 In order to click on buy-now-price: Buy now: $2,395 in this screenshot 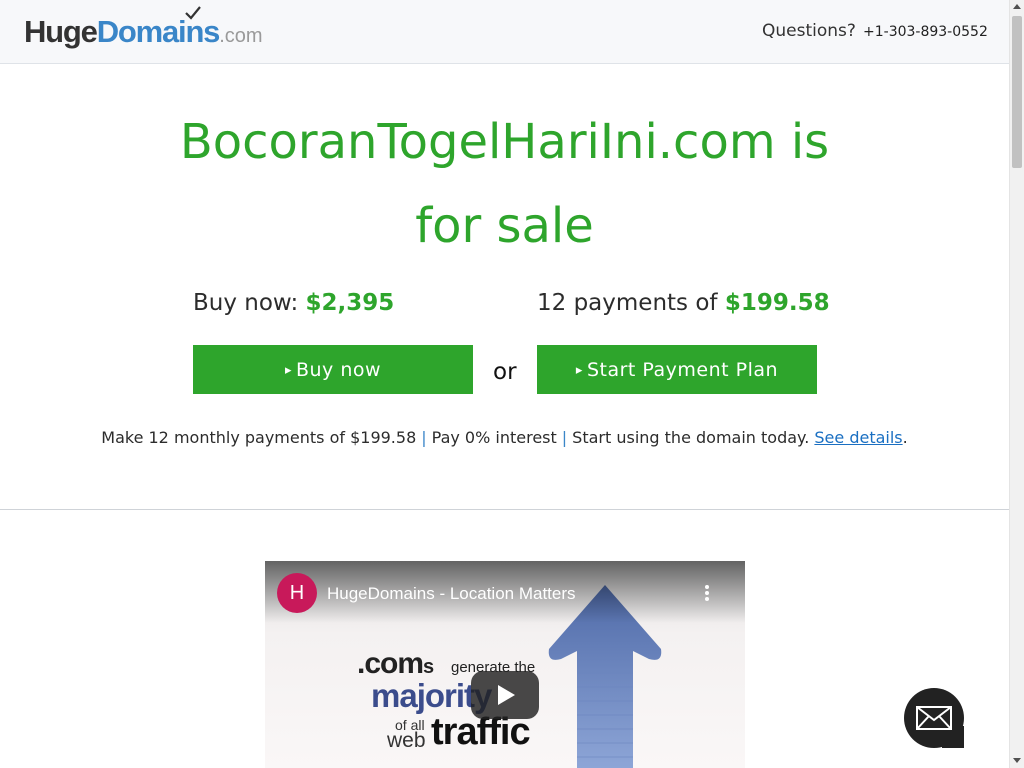, I will do `click(293, 303)`.